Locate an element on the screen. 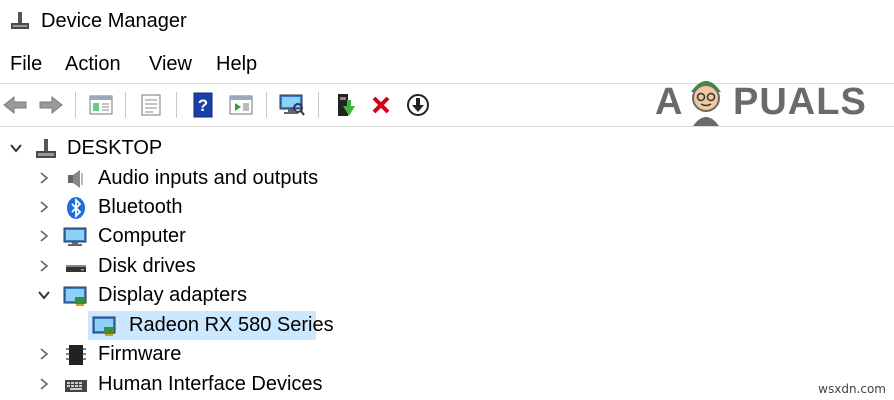 The height and width of the screenshot is (400, 894). tree-item-computer: Computer is located at coordinates (447, 236).